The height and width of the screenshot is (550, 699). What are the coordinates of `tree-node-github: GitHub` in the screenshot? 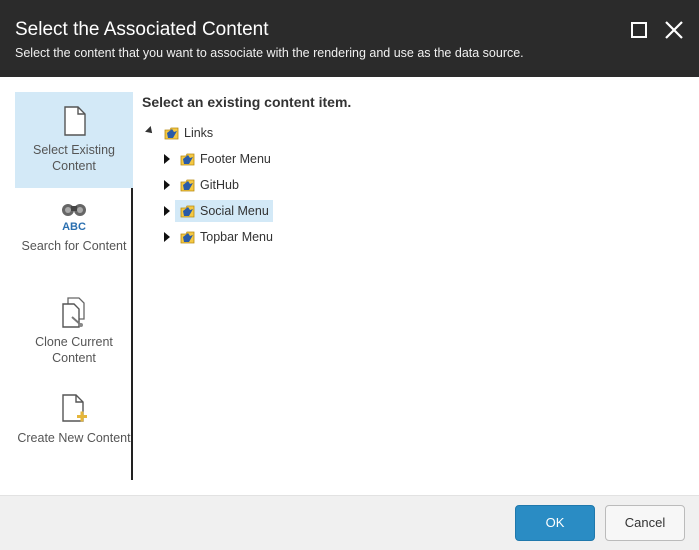 It's located at (232, 185).